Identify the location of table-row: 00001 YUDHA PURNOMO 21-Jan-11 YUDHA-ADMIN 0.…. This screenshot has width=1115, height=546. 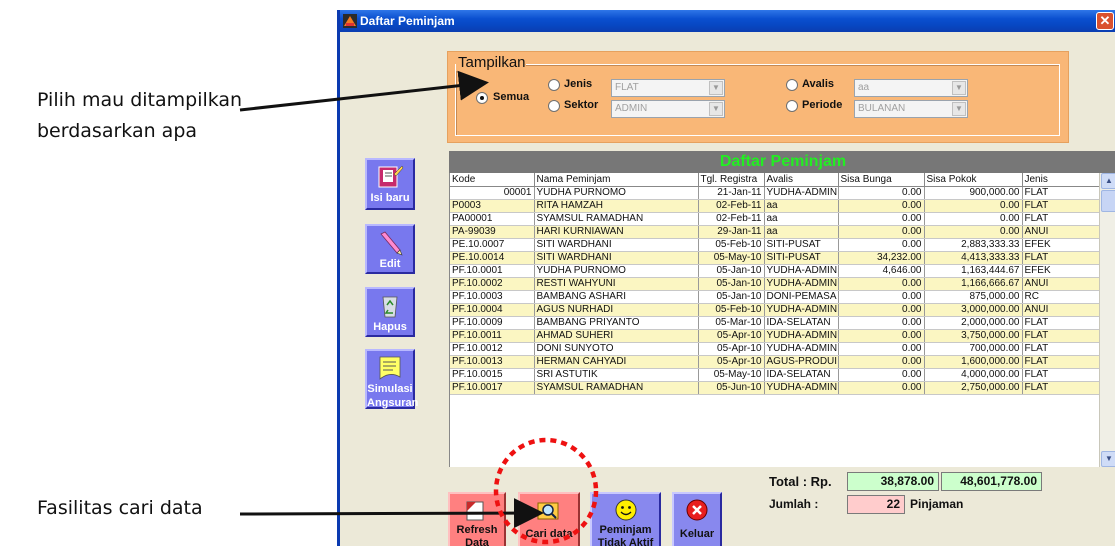
(774, 193).